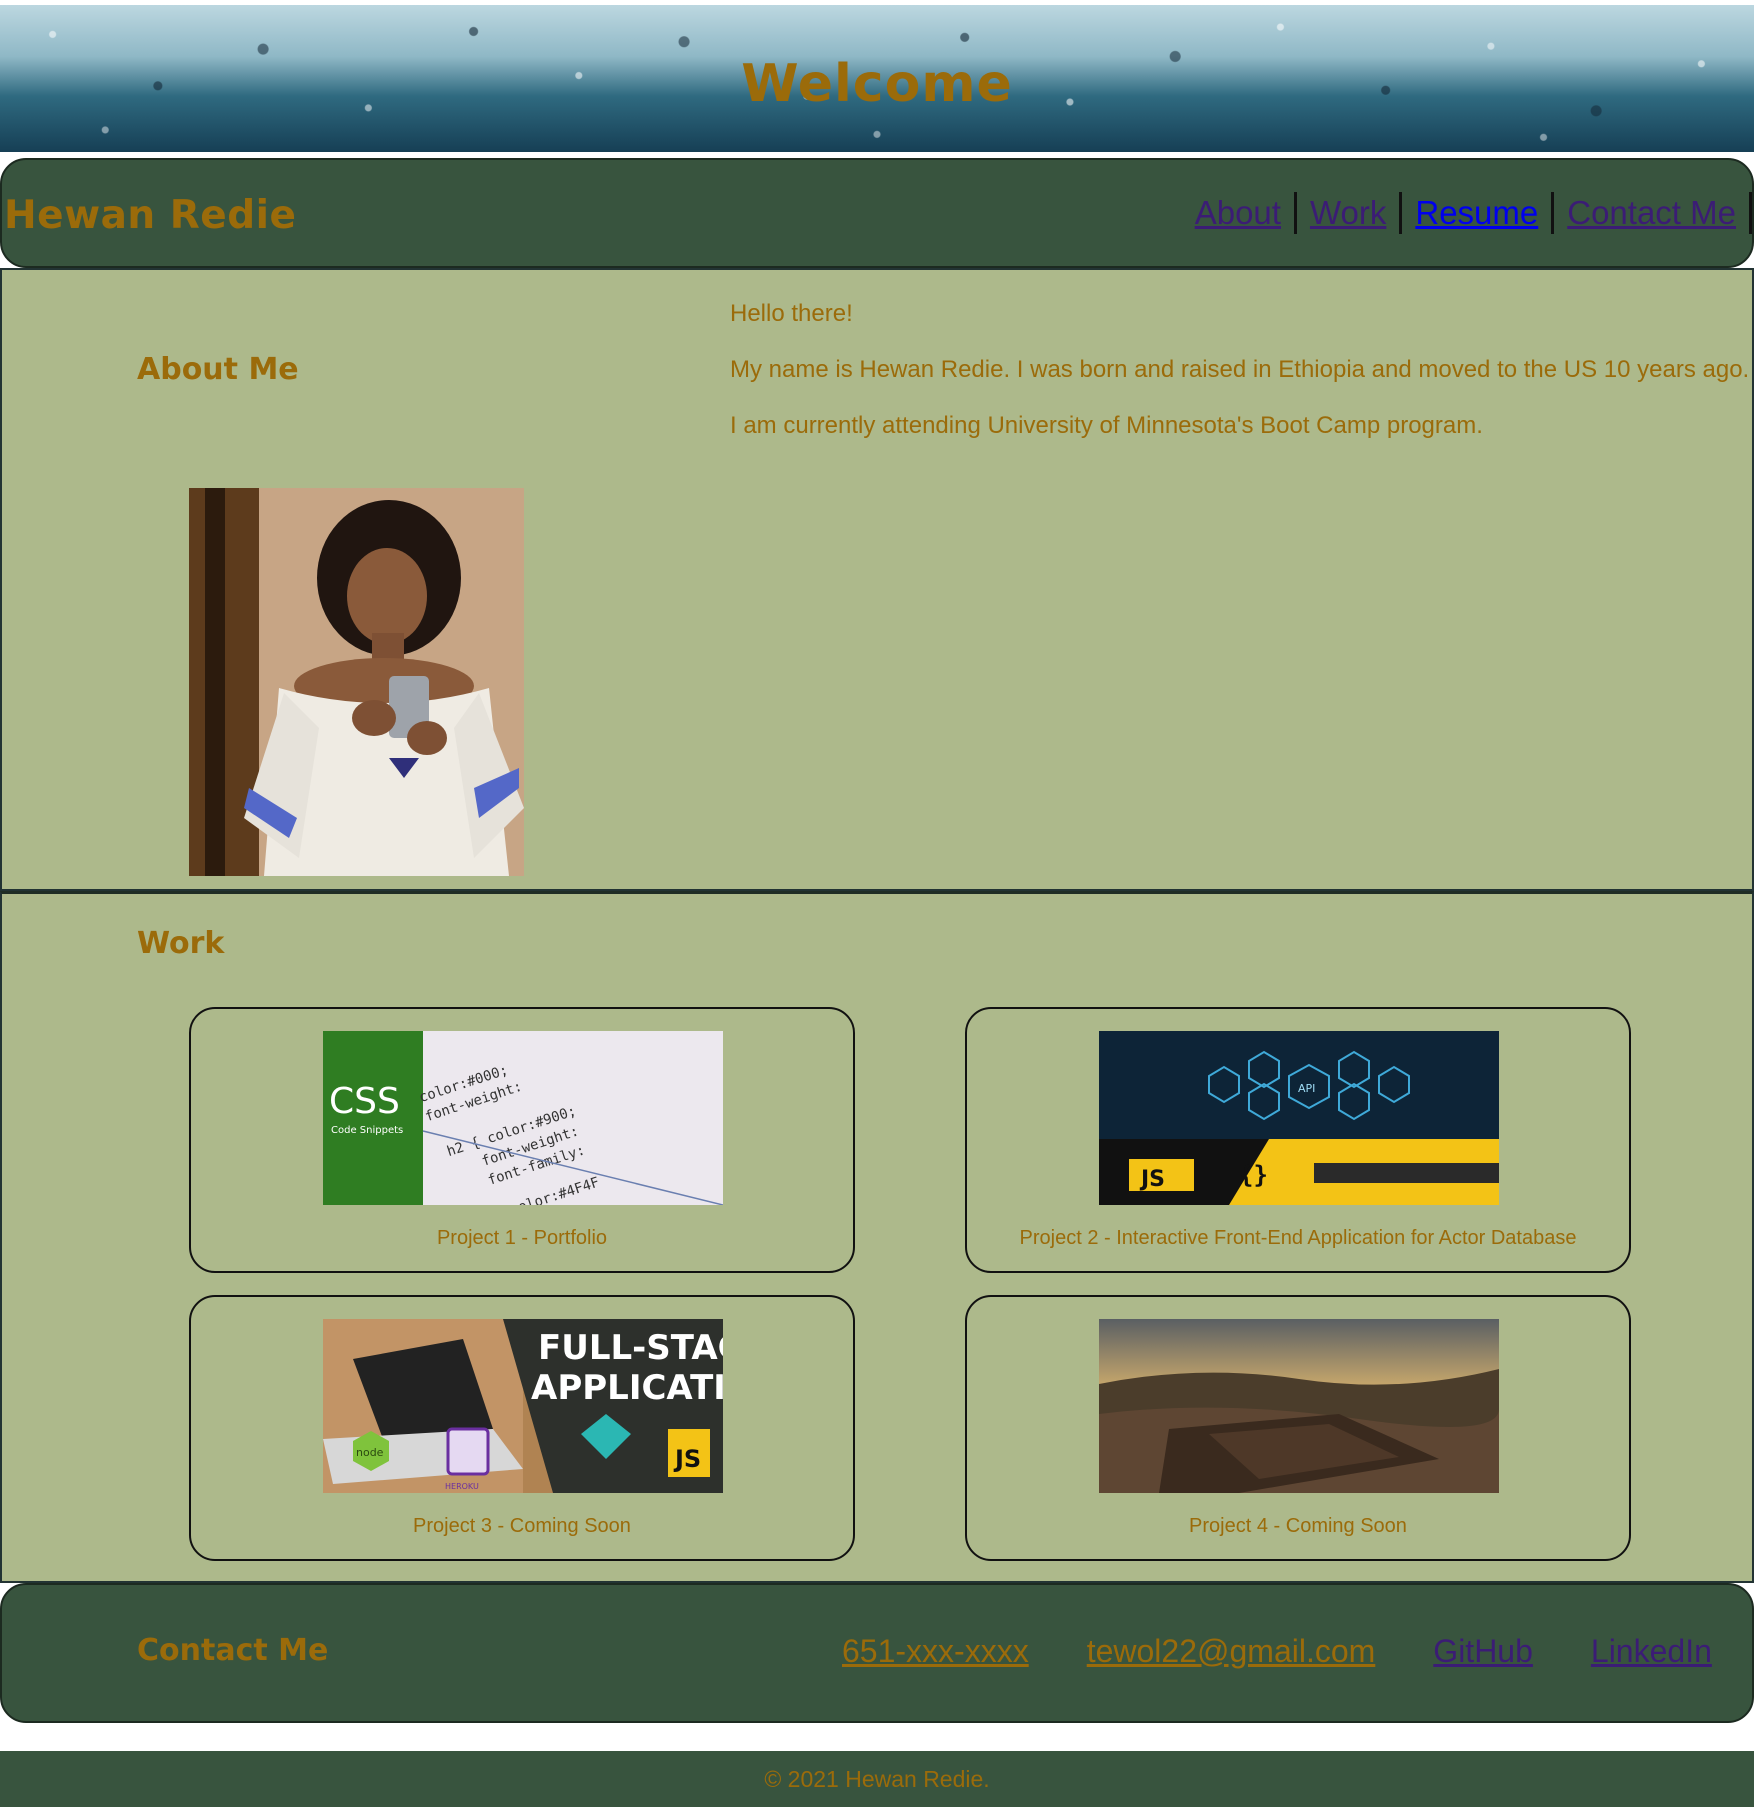 This screenshot has width=1754, height=1808. Describe the element at coordinates (1239, 213) in the screenshot. I see `nav-link-about: About` at that location.